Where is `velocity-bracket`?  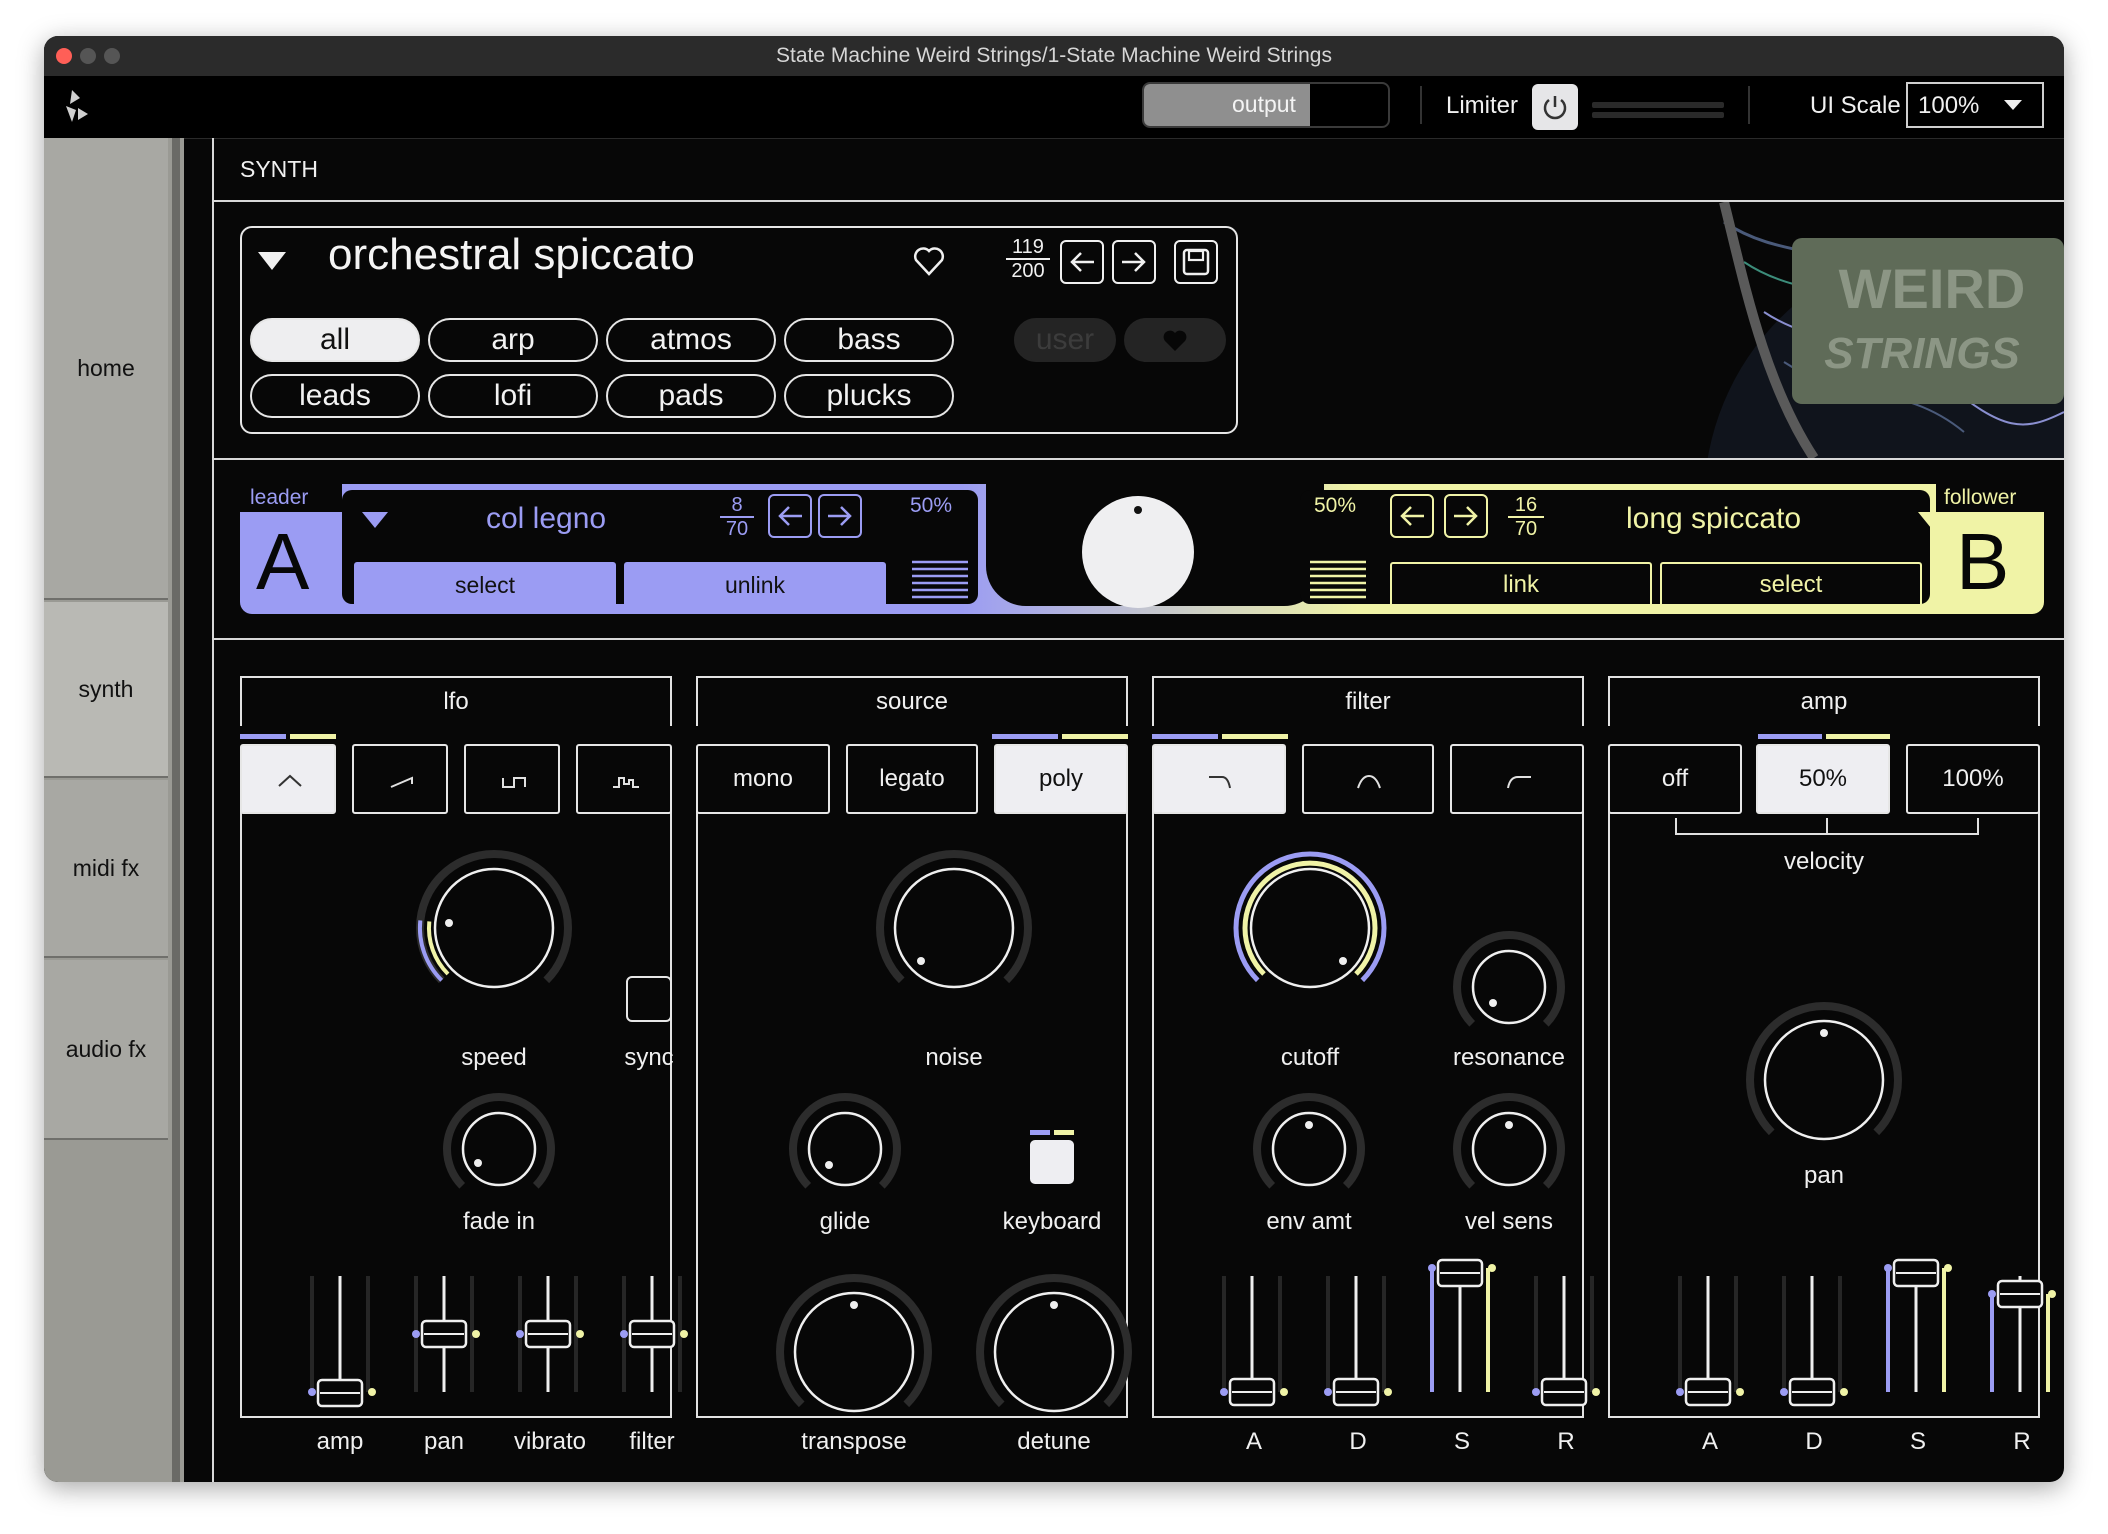 velocity-bracket is located at coordinates (1827, 826).